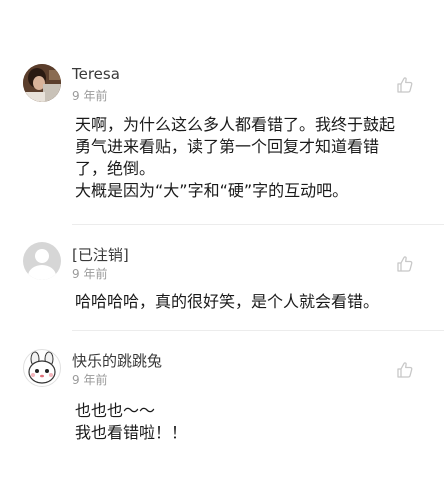 The height and width of the screenshot is (485, 444). I want to click on comment-line: 勇气进来看贴，读了第一个回复才知道看错, so click(227, 146).